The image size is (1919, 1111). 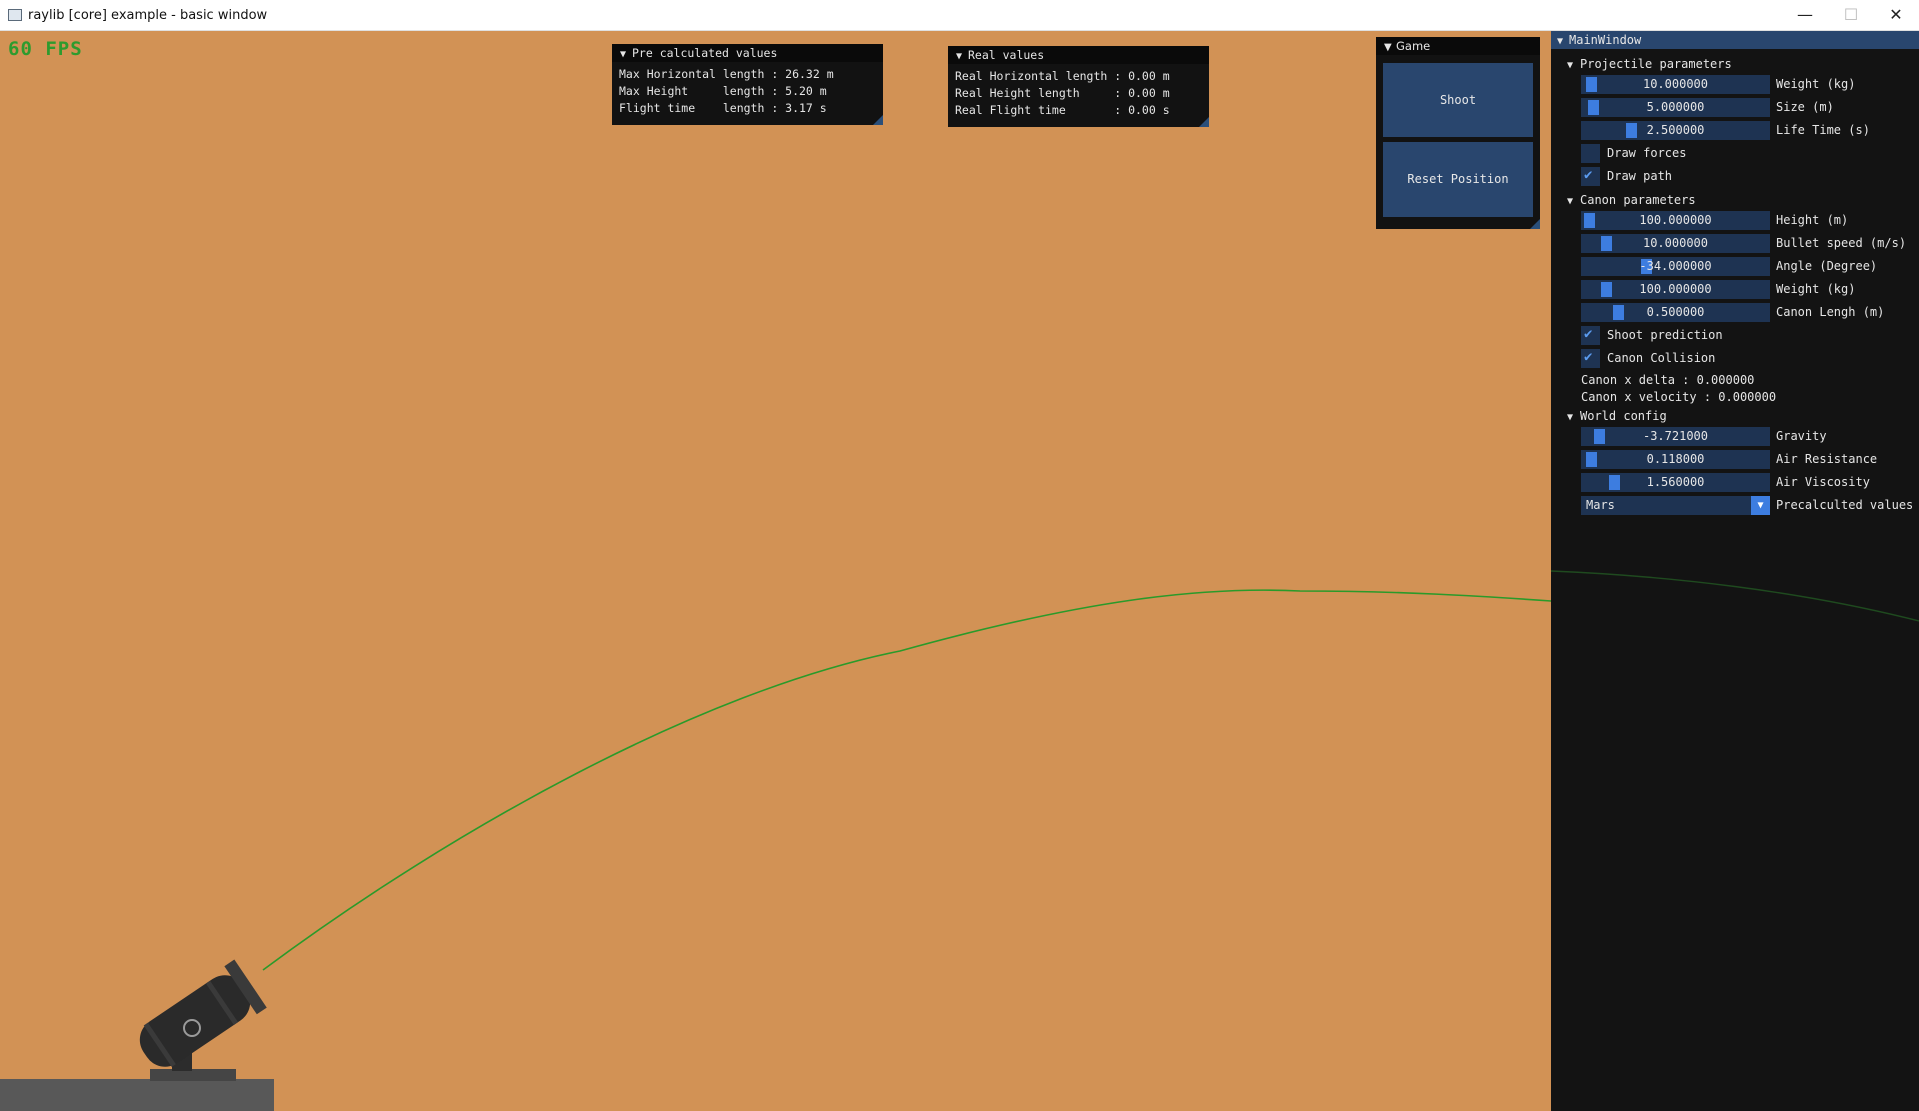 What do you see at coordinates (1458, 179) in the screenshot?
I see `reset-position-button: Reset Position` at bounding box center [1458, 179].